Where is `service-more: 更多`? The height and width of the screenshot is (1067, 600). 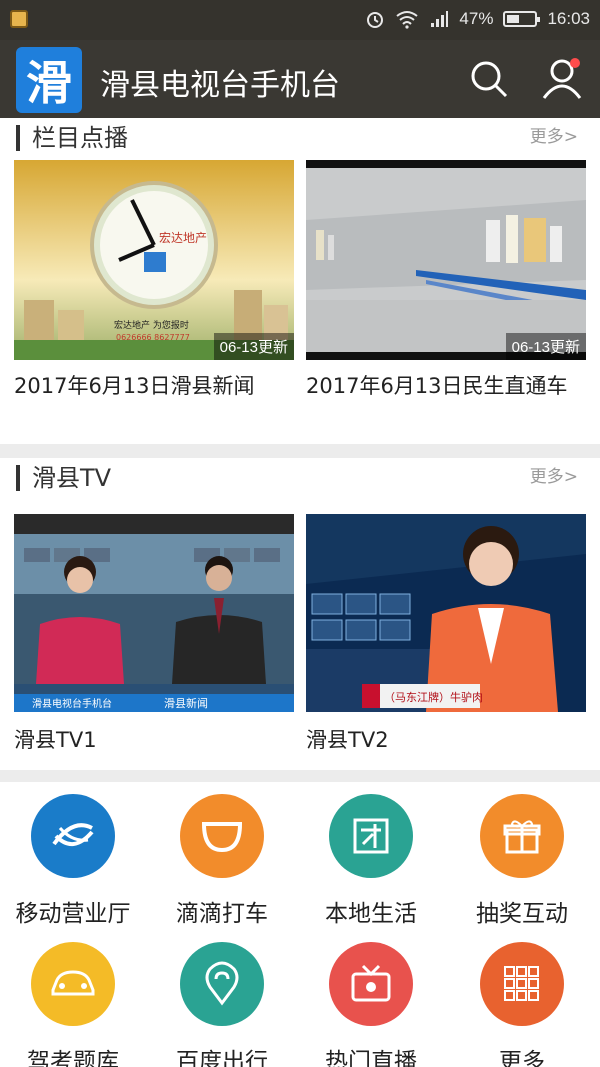
service-more: 更多 is located at coordinates (522, 1004).